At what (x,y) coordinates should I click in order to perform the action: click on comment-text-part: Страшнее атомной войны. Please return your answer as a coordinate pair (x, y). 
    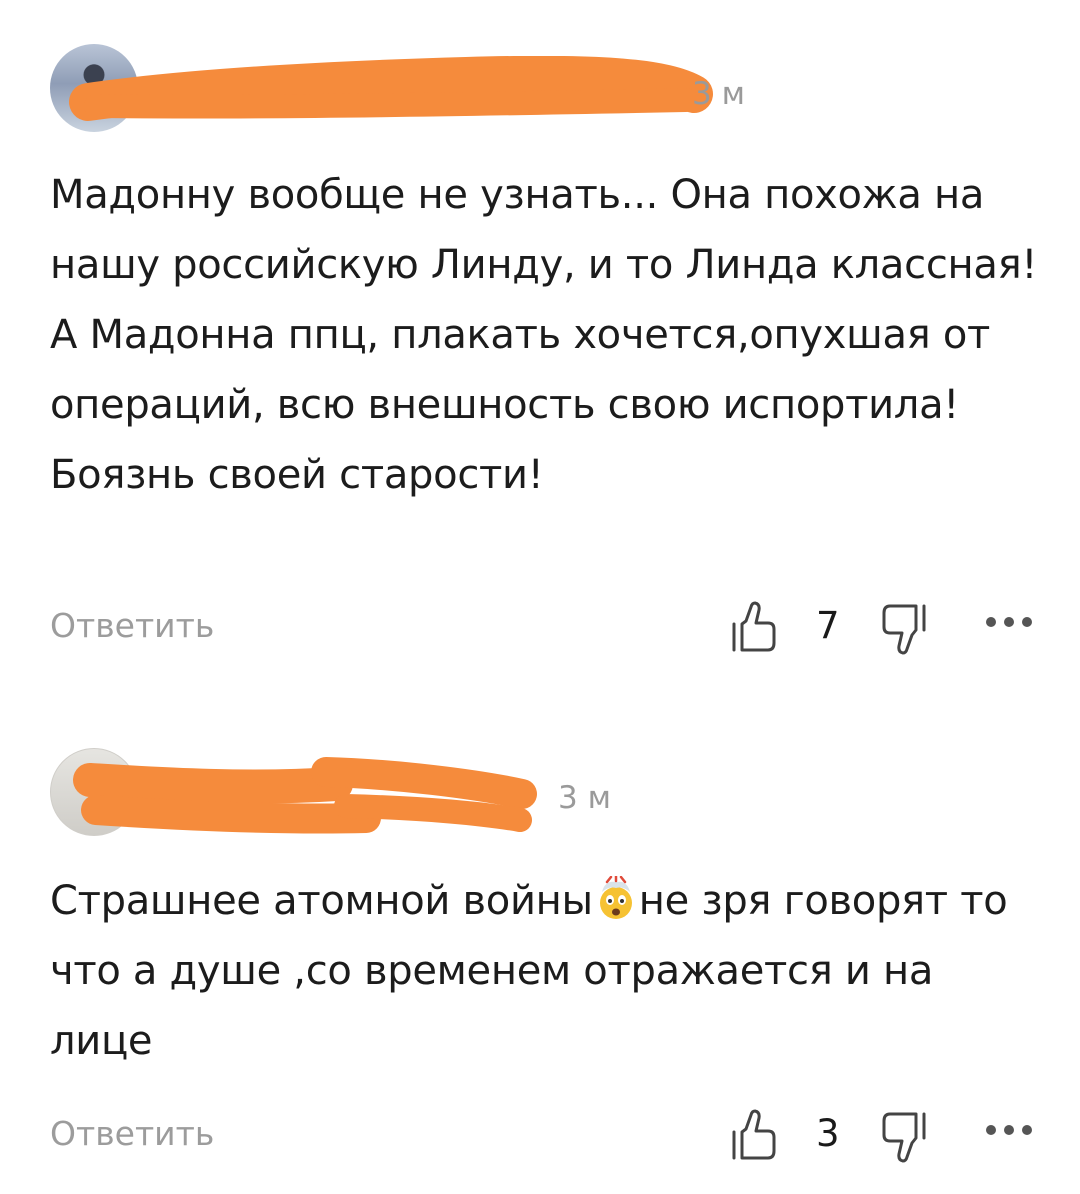
    Looking at the image, I should click on (321, 901).